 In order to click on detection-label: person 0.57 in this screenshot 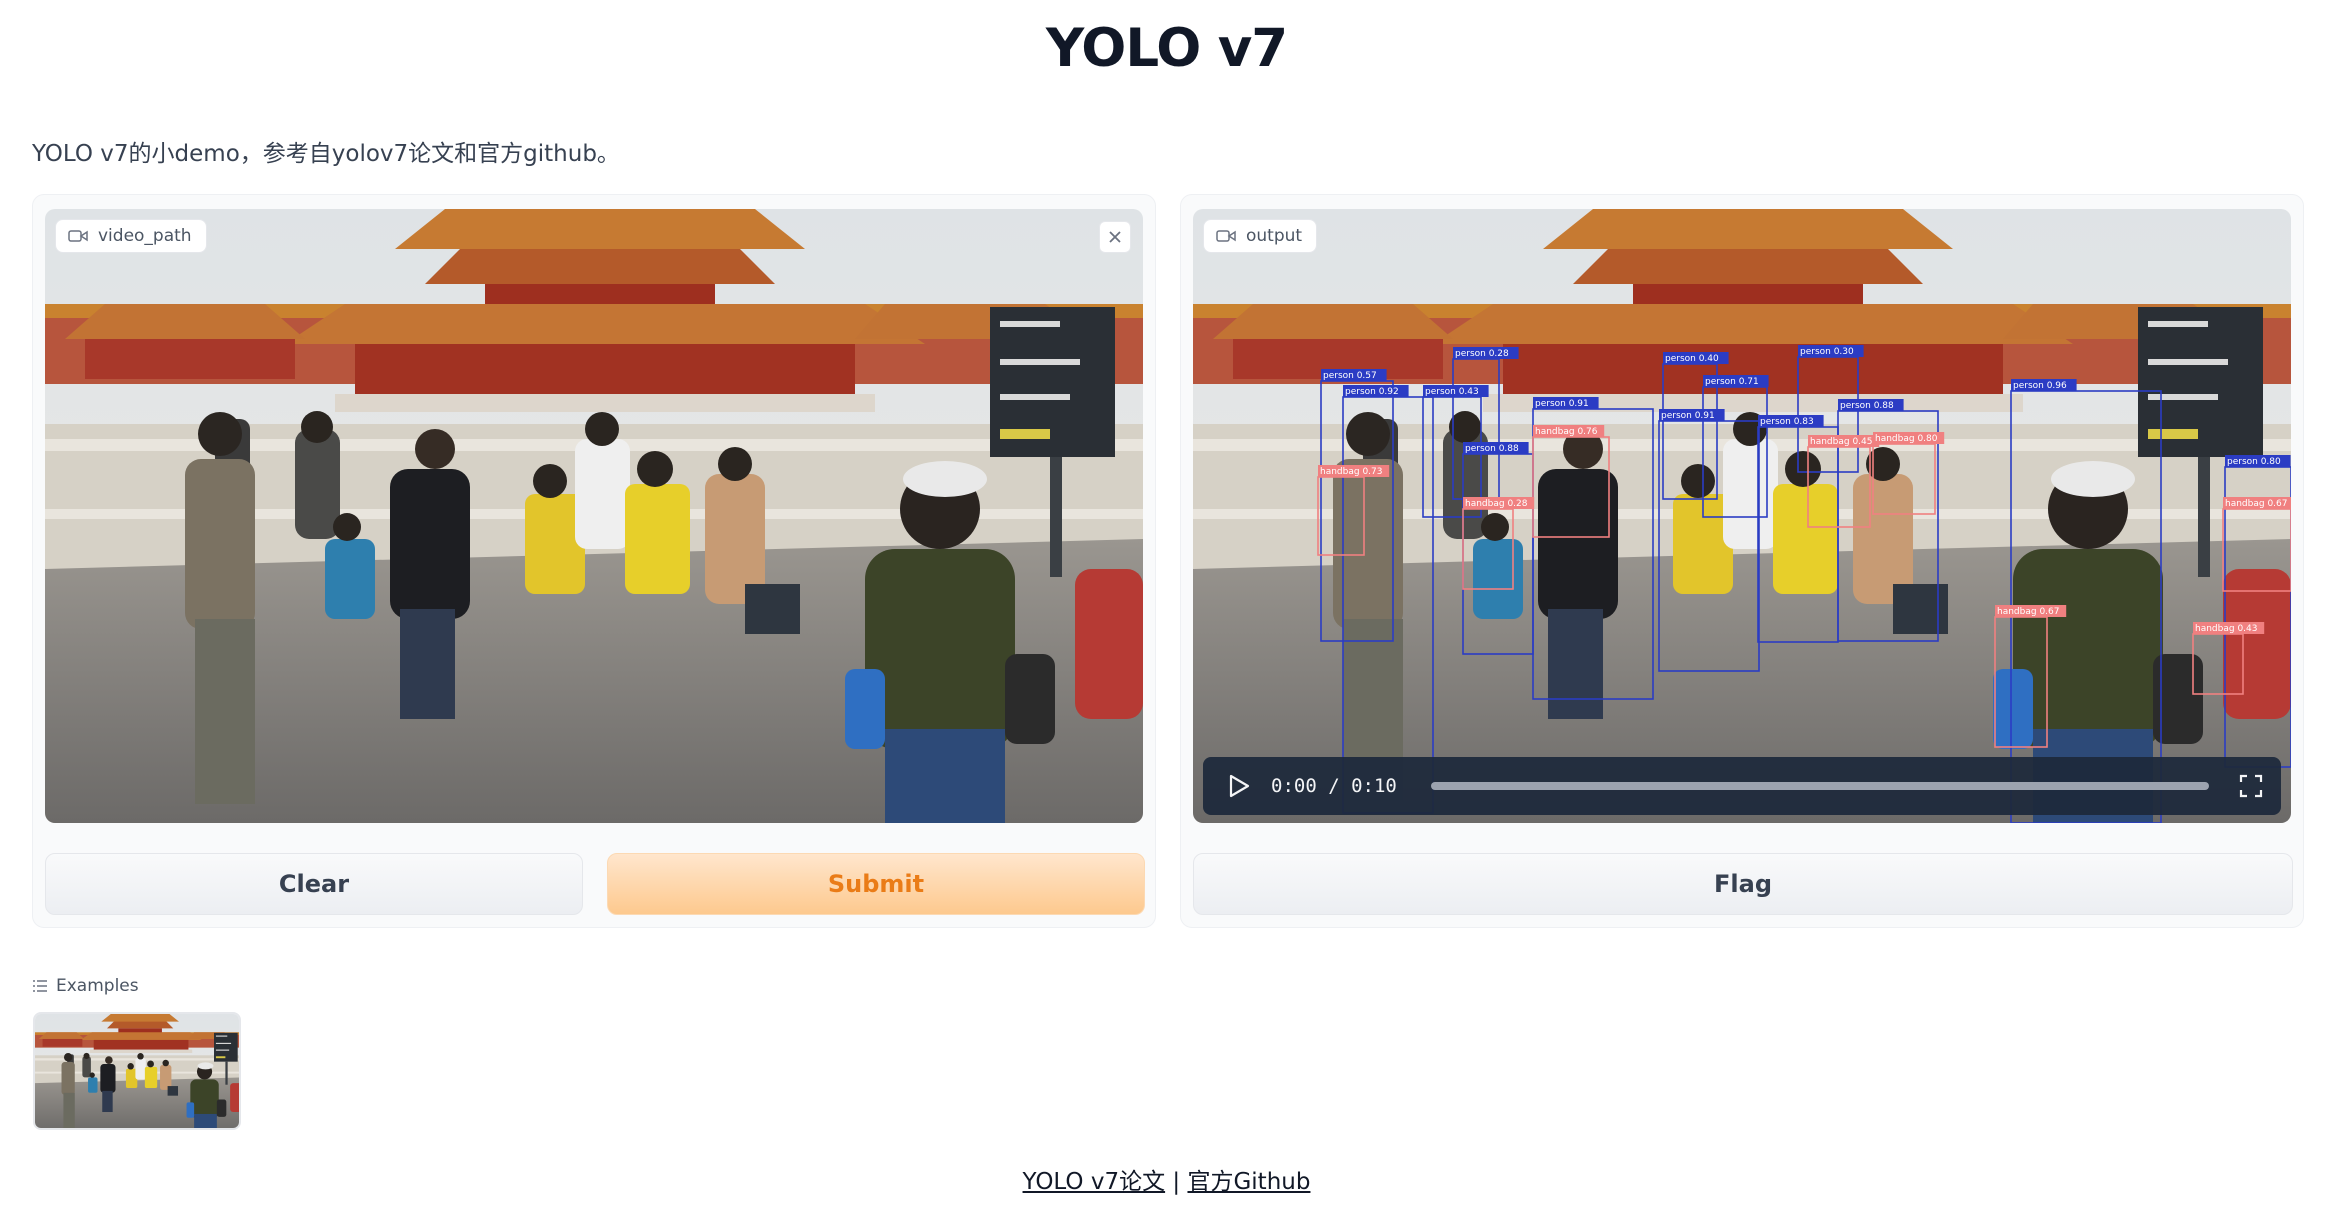, I will do `click(1350, 376)`.